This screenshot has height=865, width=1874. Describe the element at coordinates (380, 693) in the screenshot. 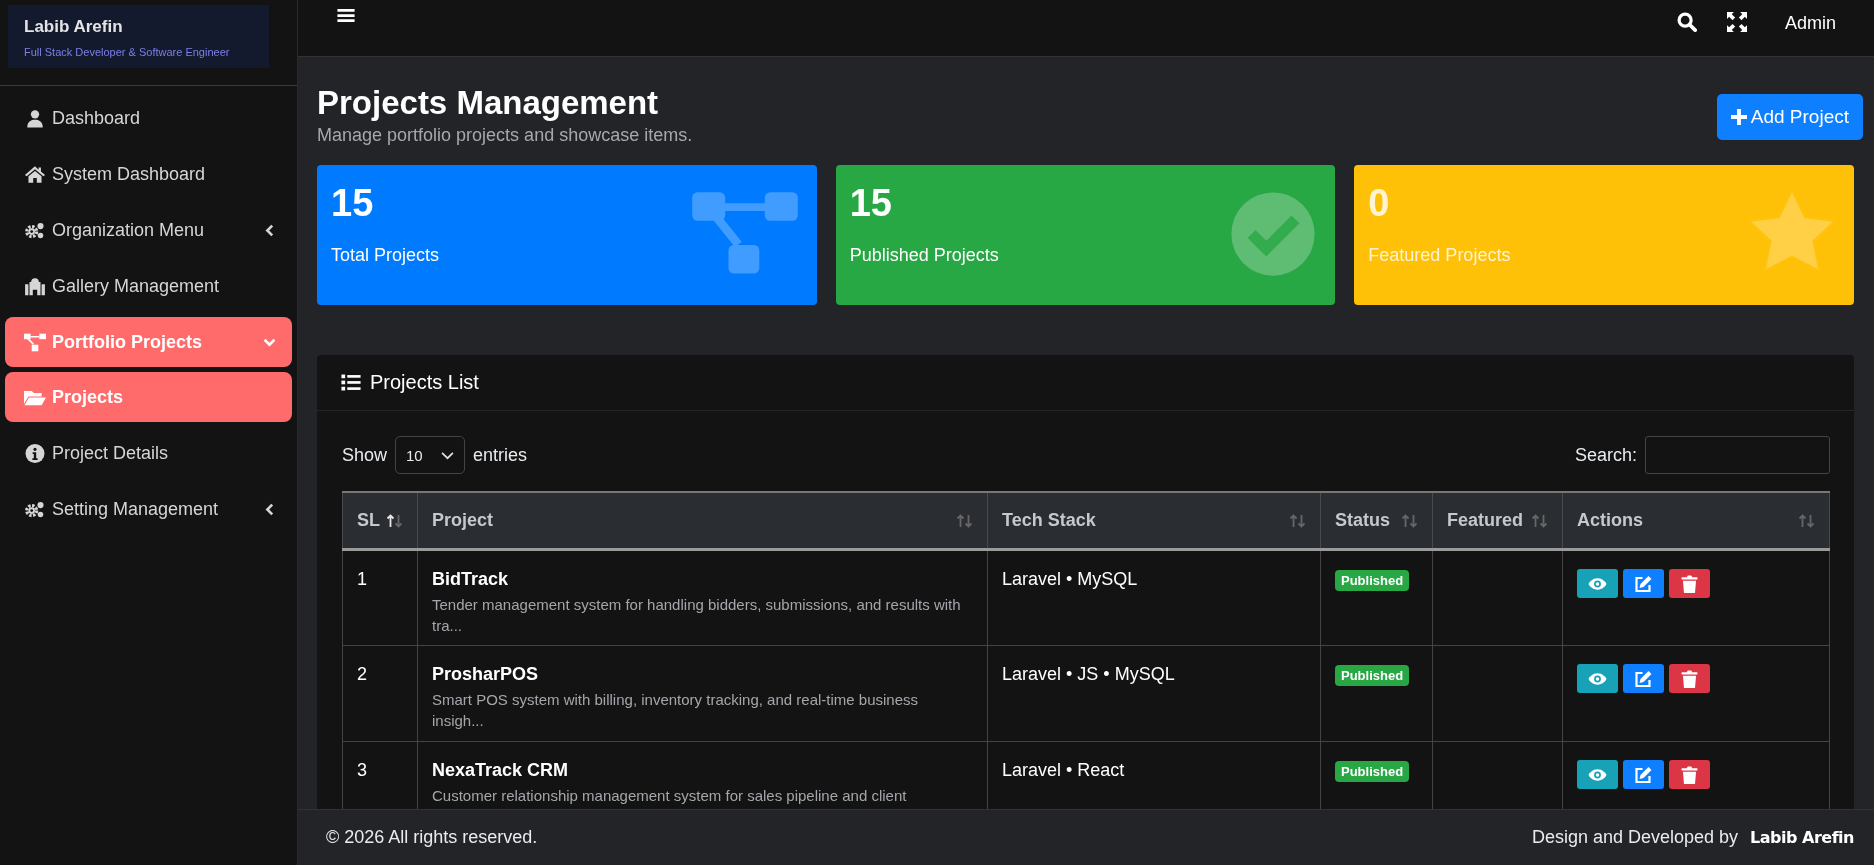

I see `table-cell: 2` at that location.